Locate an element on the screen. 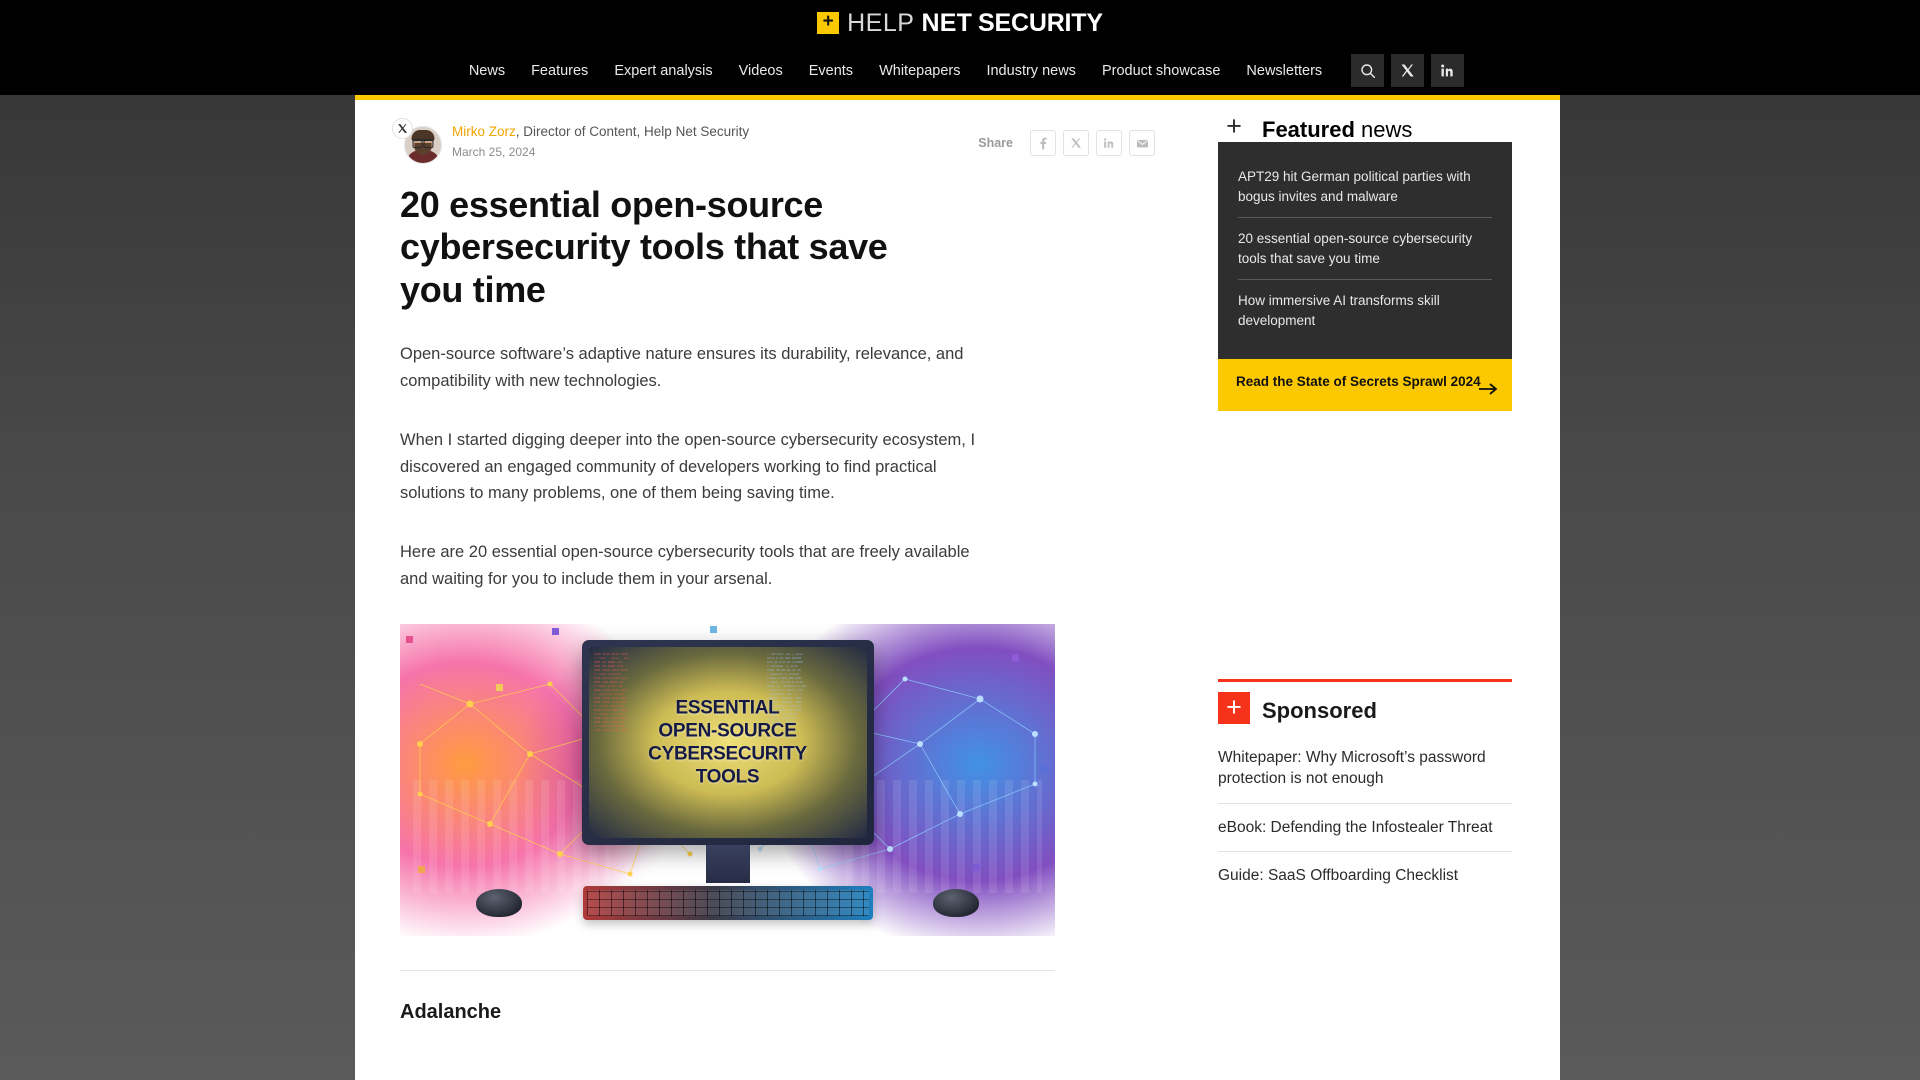 The image size is (1920, 1080). article-date: March 25, 2024 is located at coordinates (494, 152).